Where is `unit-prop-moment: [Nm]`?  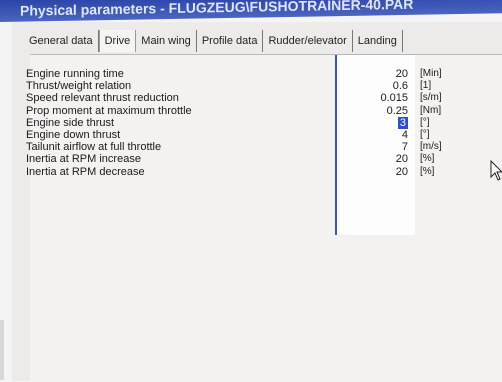 unit-prop-moment: [Nm] is located at coordinates (431, 110).